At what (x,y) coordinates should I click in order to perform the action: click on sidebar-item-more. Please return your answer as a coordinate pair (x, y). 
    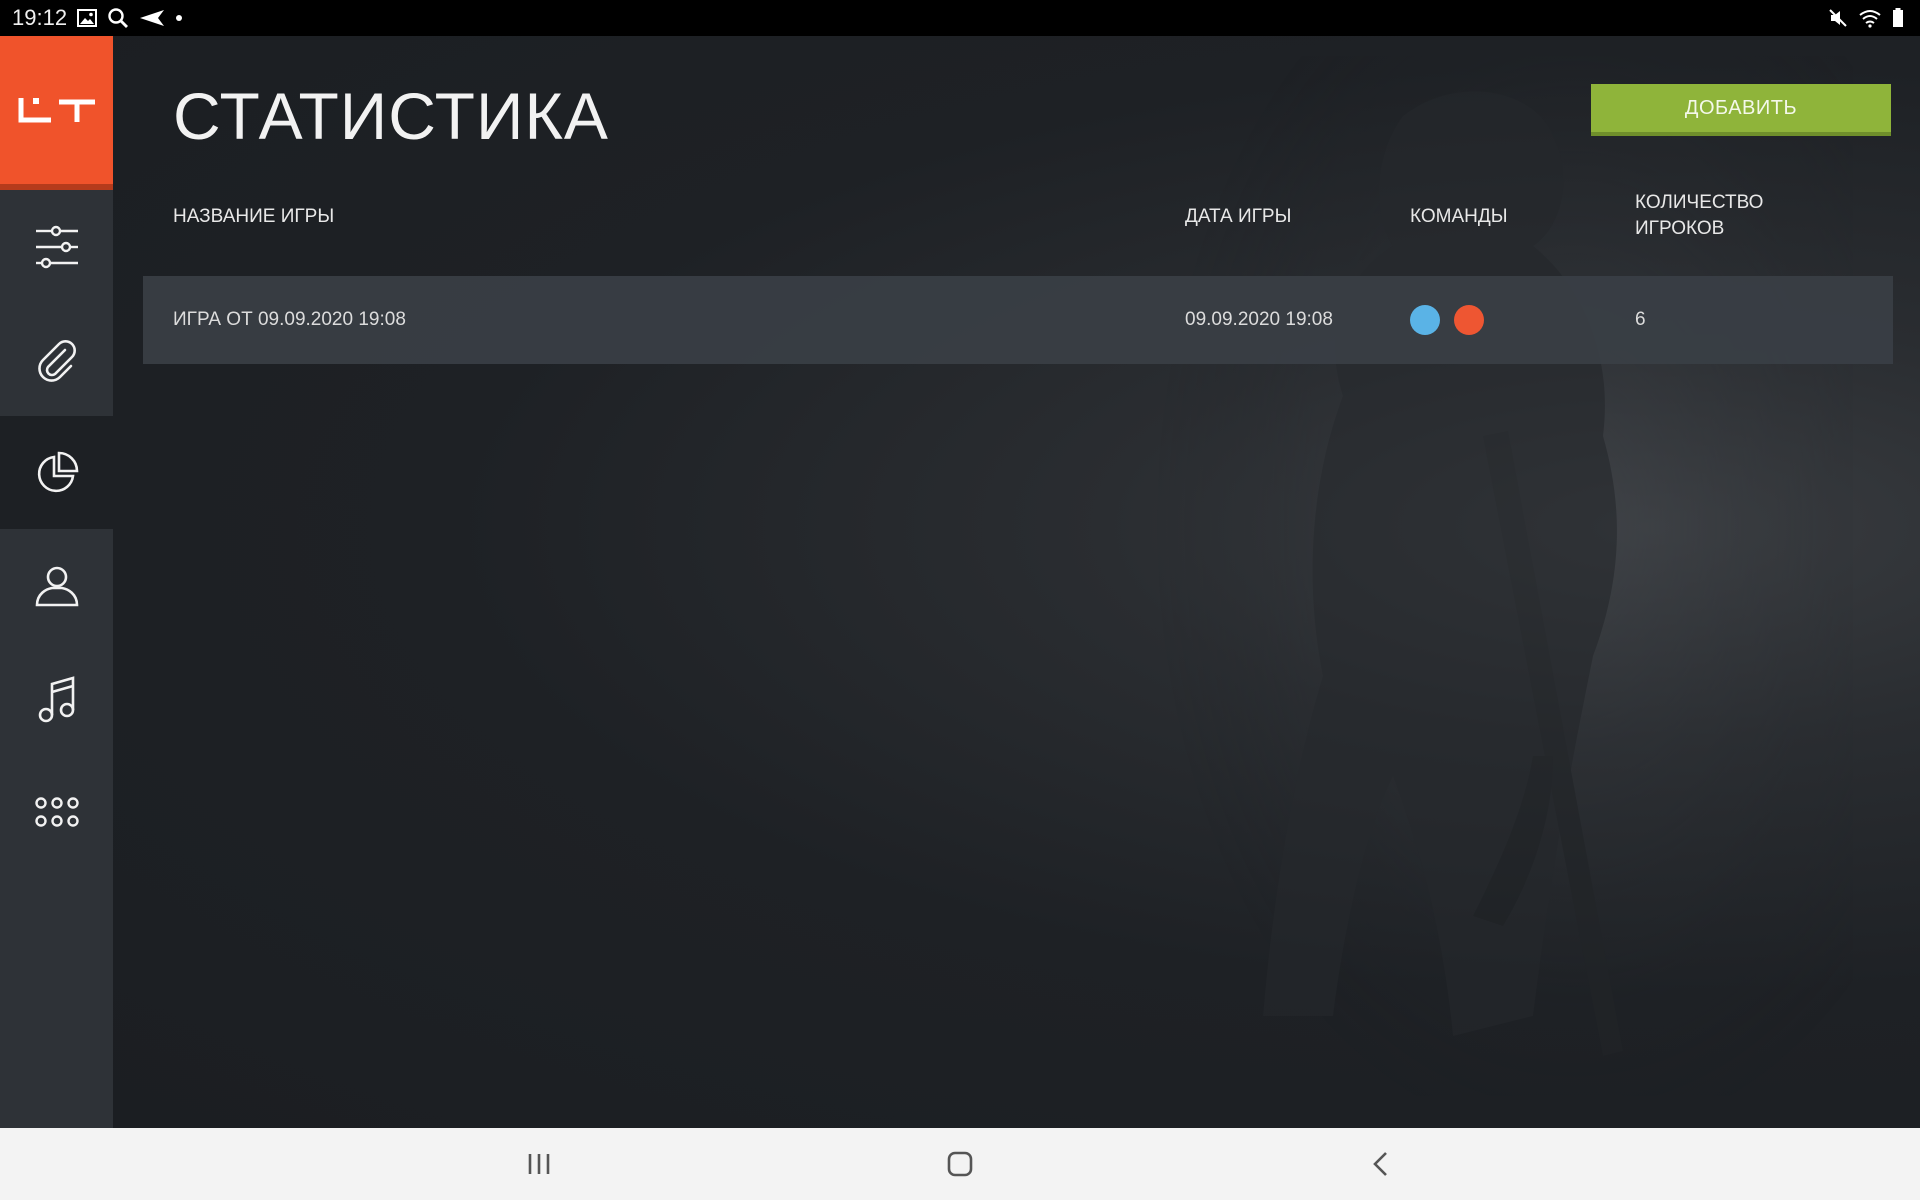
    Looking at the image, I should click on (56, 811).